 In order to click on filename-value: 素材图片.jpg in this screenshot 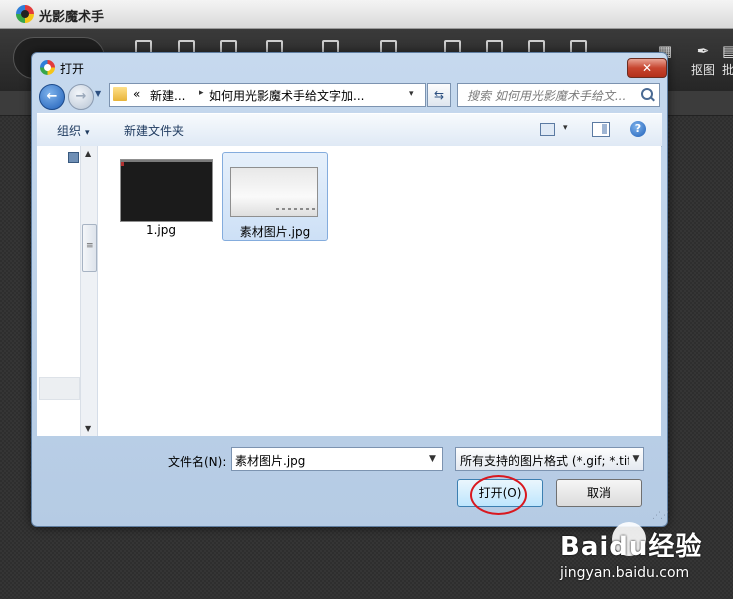, I will do `click(270, 461)`.